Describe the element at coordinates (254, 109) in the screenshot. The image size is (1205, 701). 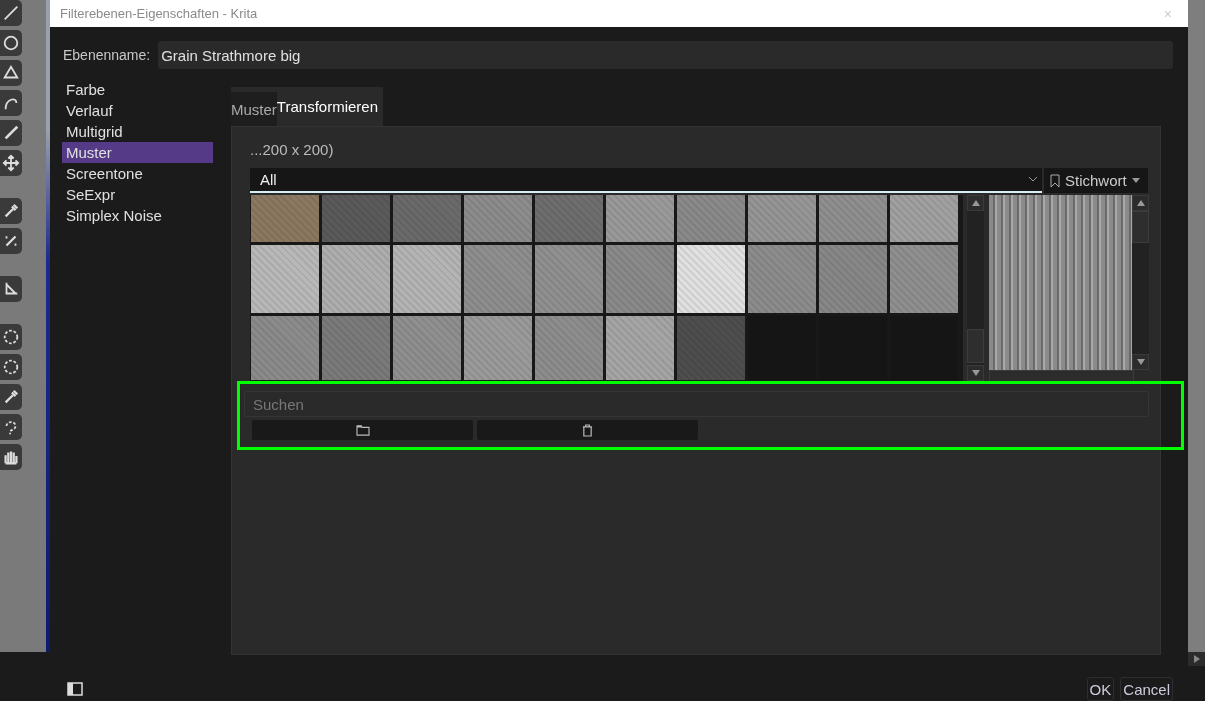
I see `tab: Muster` at that location.